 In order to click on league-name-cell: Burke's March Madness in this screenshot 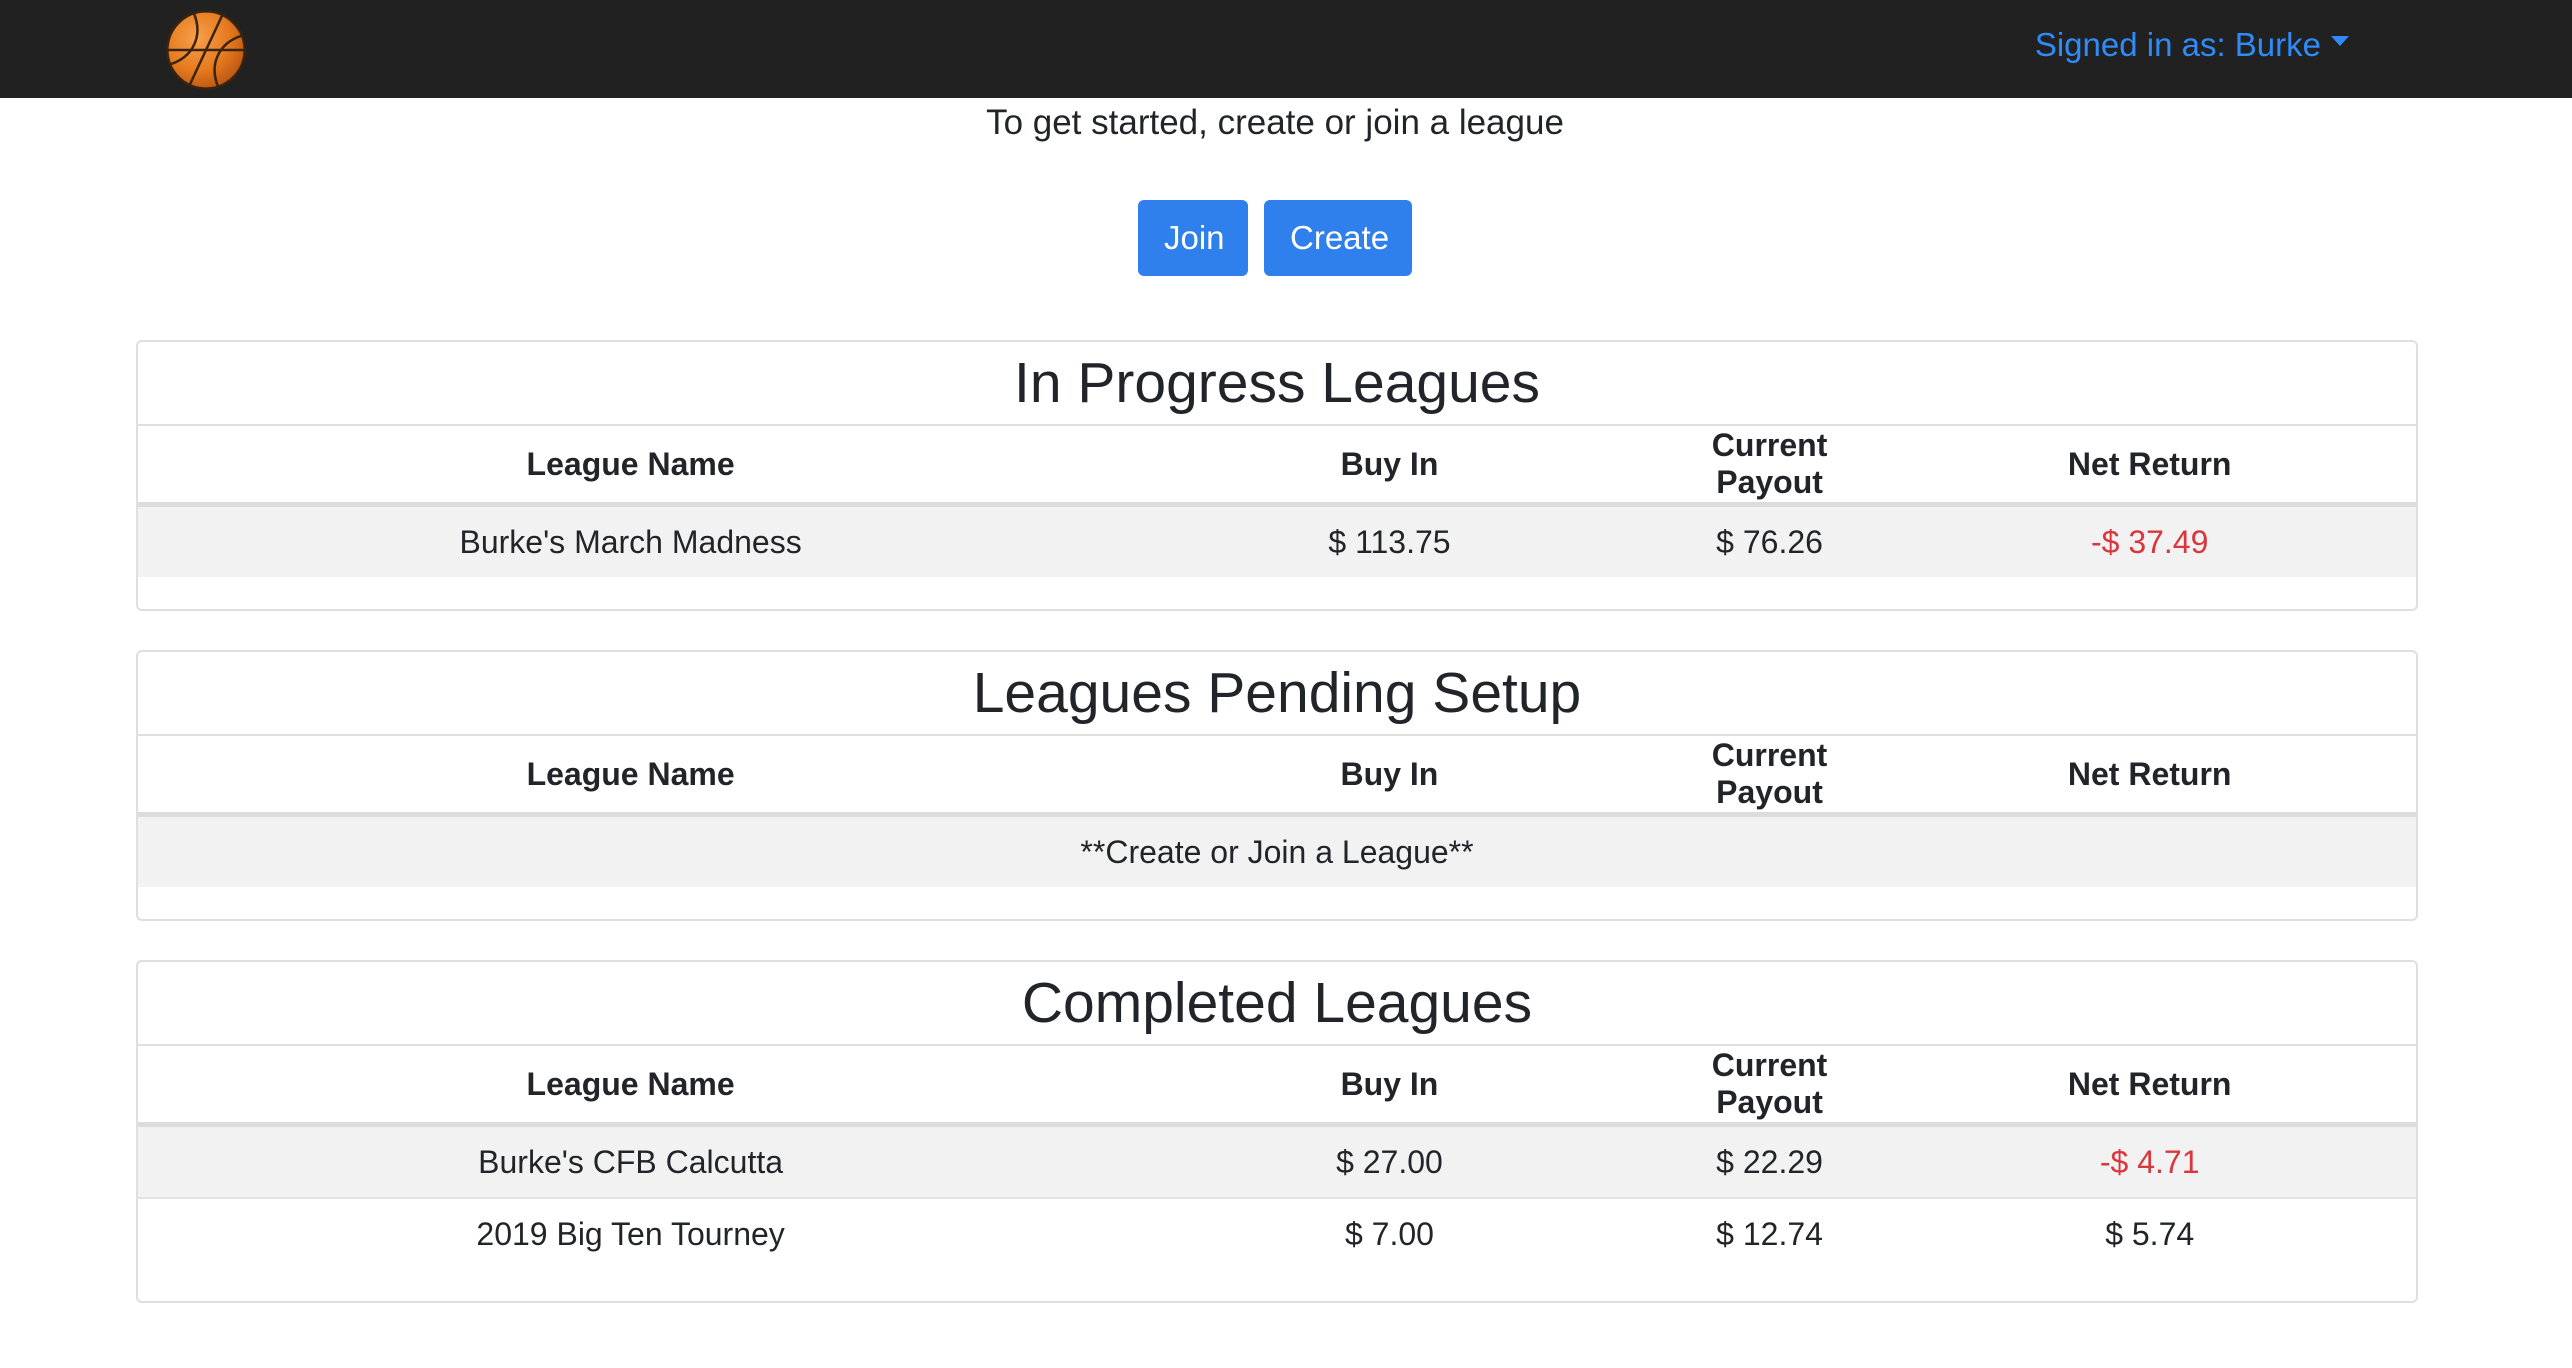, I will do `click(631, 540)`.